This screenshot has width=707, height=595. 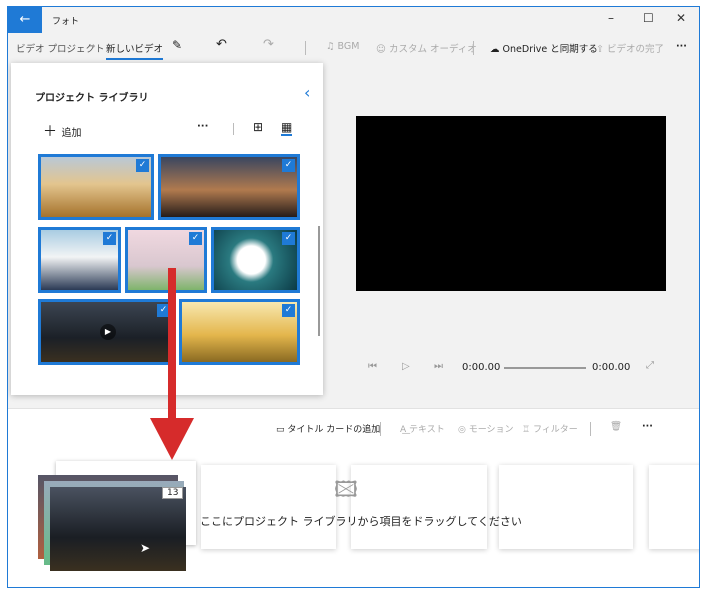 What do you see at coordinates (172, 364) in the screenshot?
I see `drag-arrow` at bounding box center [172, 364].